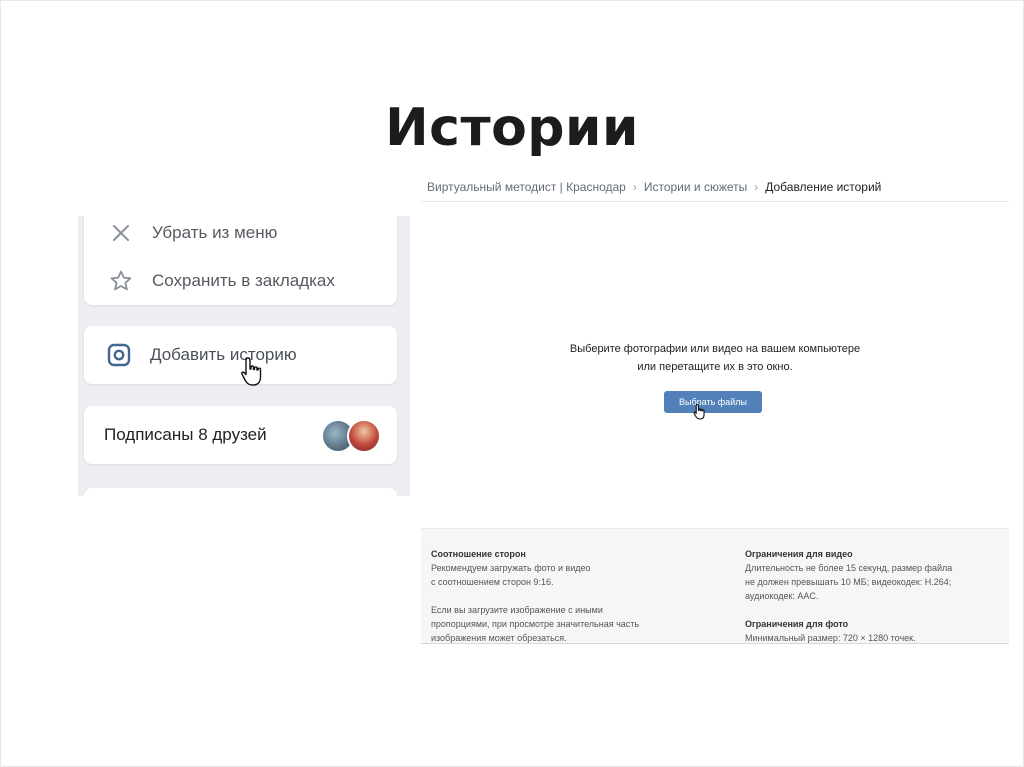 The image size is (1024, 767). Describe the element at coordinates (830, 638) in the screenshot. I see `info-text: Минимальный размер: 720 × 1280 точек.` at that location.